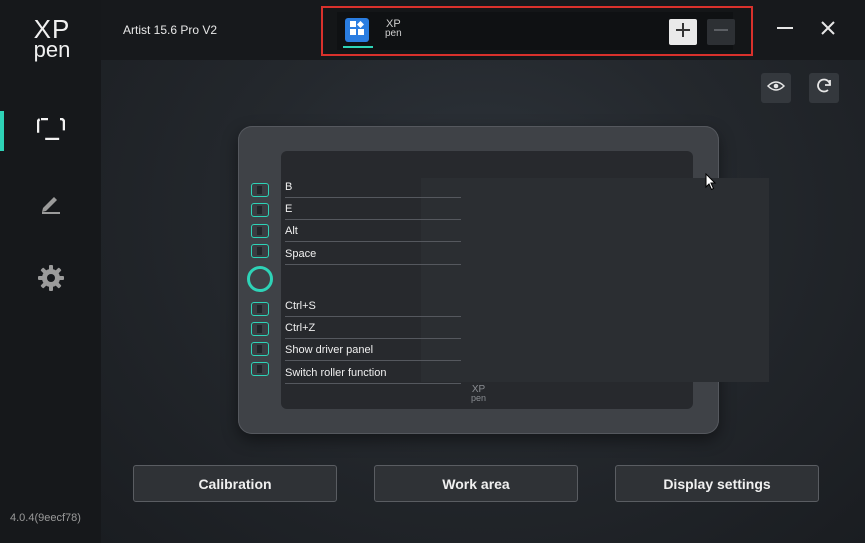 This screenshot has width=865, height=543. Describe the element at coordinates (235, 483) in the screenshot. I see `calibration-button: Calibration` at that location.